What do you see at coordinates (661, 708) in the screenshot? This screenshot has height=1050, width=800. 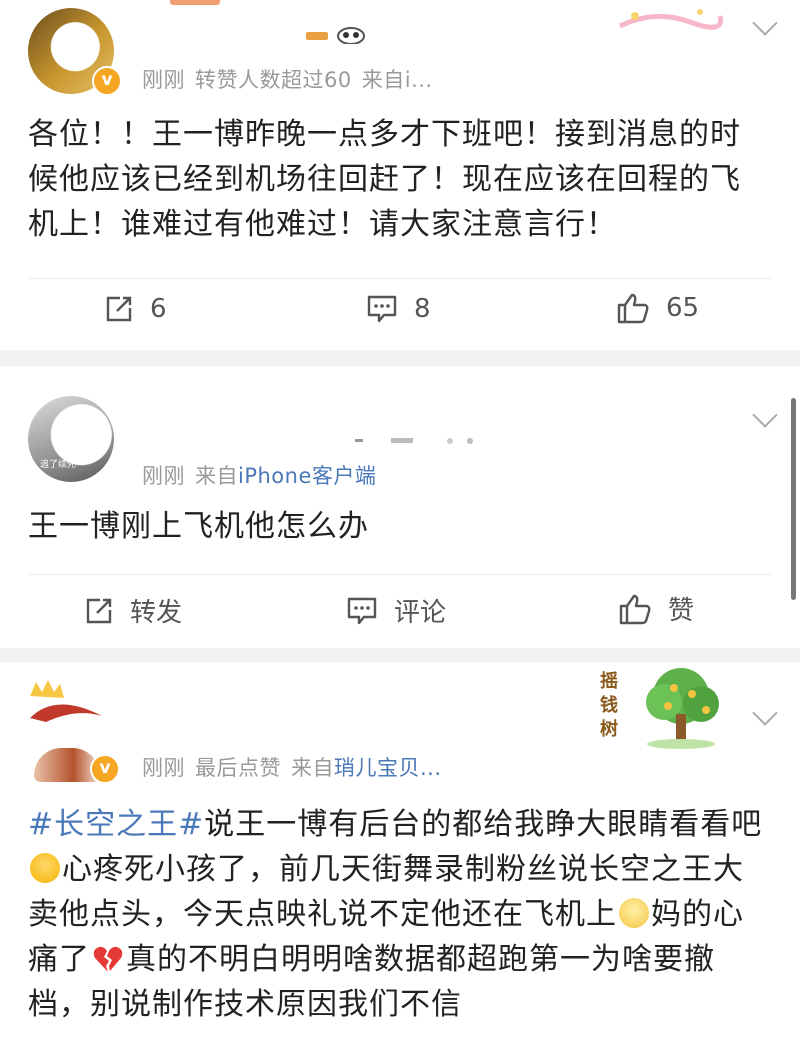 I see `money-tree-sticker-icon: 摇钱树` at bounding box center [661, 708].